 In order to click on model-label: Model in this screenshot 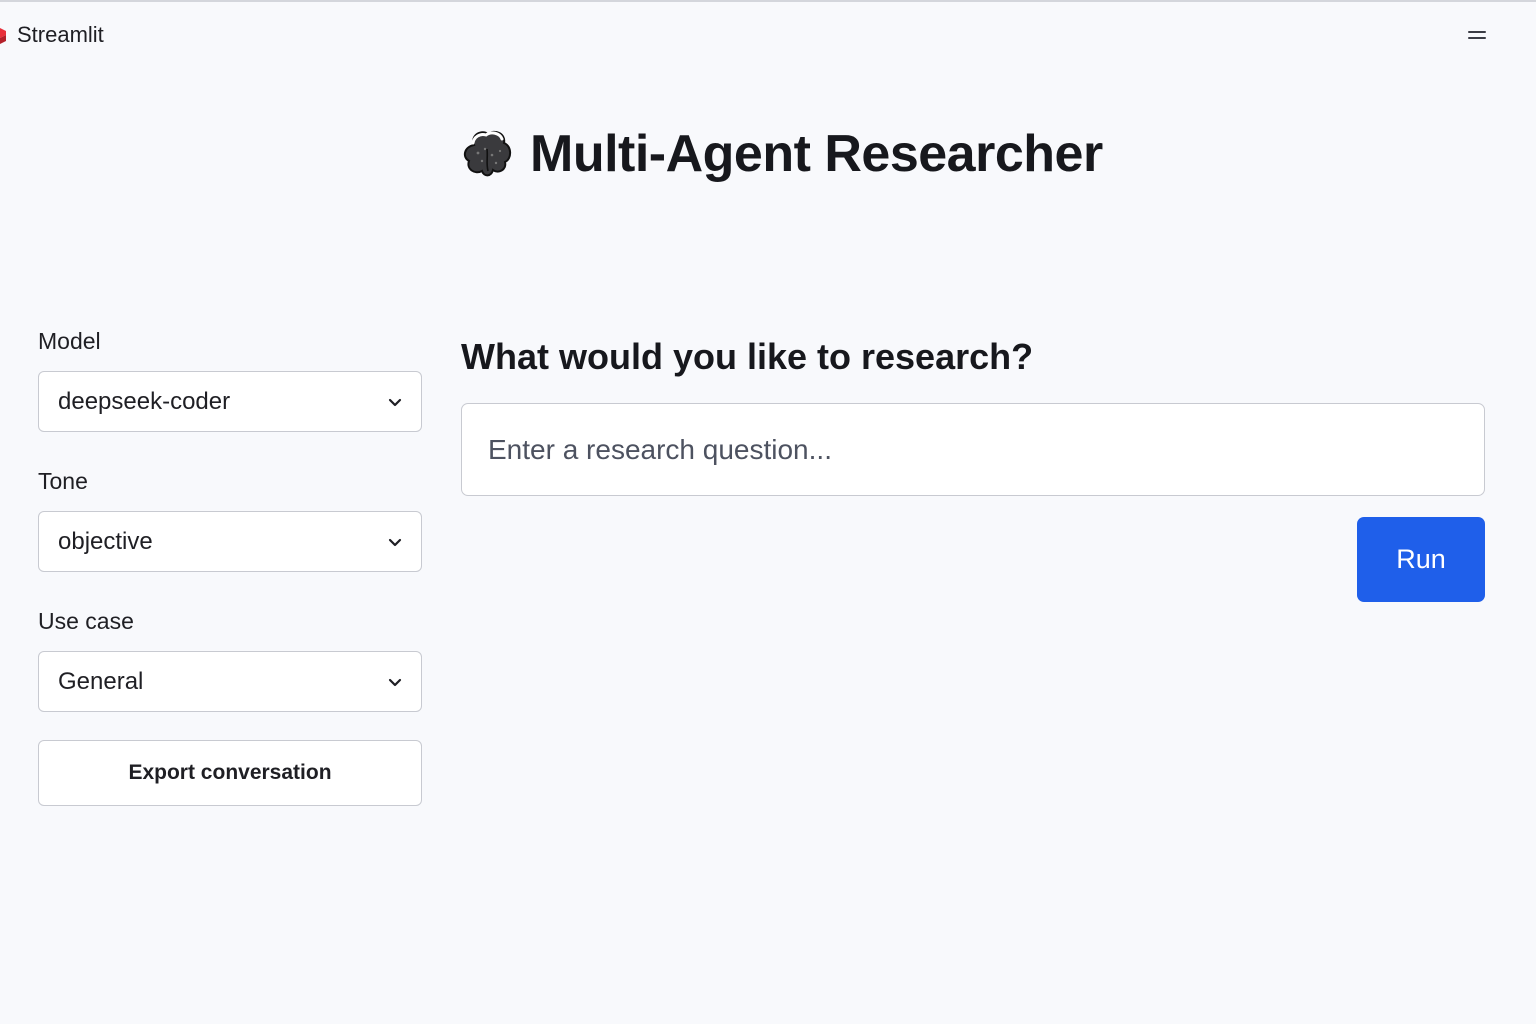, I will do `click(69, 341)`.